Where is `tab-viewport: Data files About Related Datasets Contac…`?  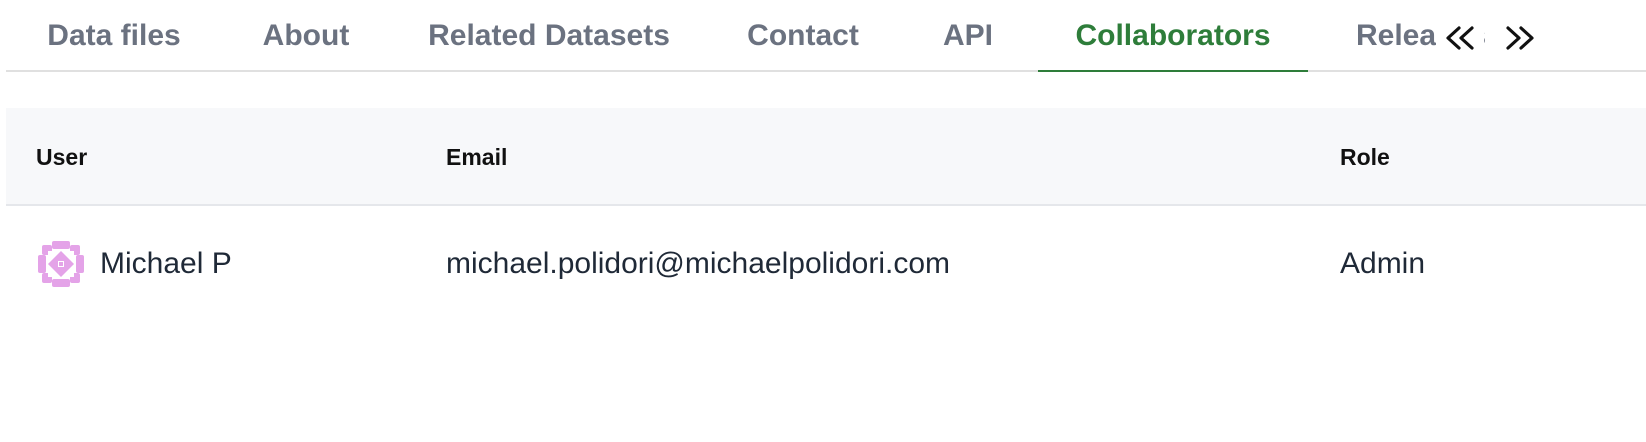
tab-viewport: Data files About Related Datasets Contac… is located at coordinates (762, 36).